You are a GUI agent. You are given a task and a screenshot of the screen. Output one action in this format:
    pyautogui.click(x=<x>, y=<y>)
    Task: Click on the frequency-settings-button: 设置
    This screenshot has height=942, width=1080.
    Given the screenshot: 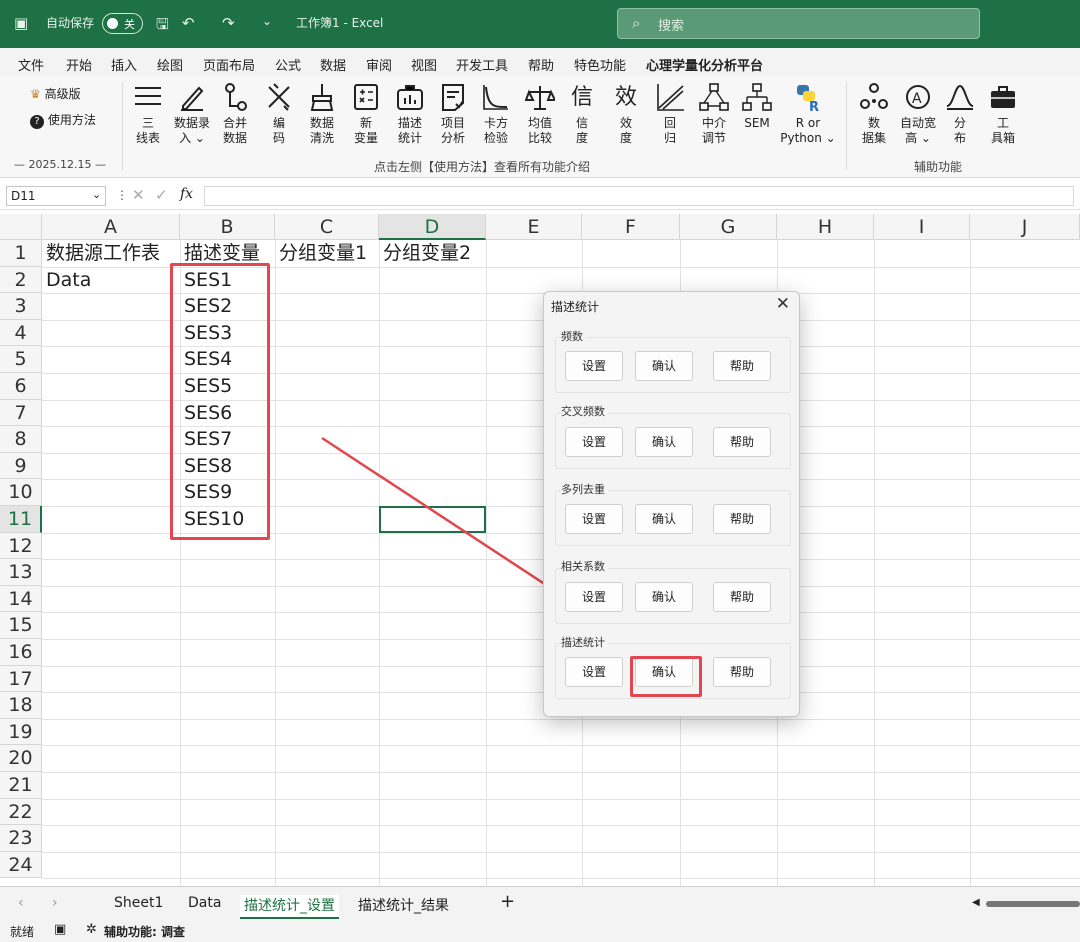 What is the action you would take?
    pyautogui.click(x=594, y=366)
    